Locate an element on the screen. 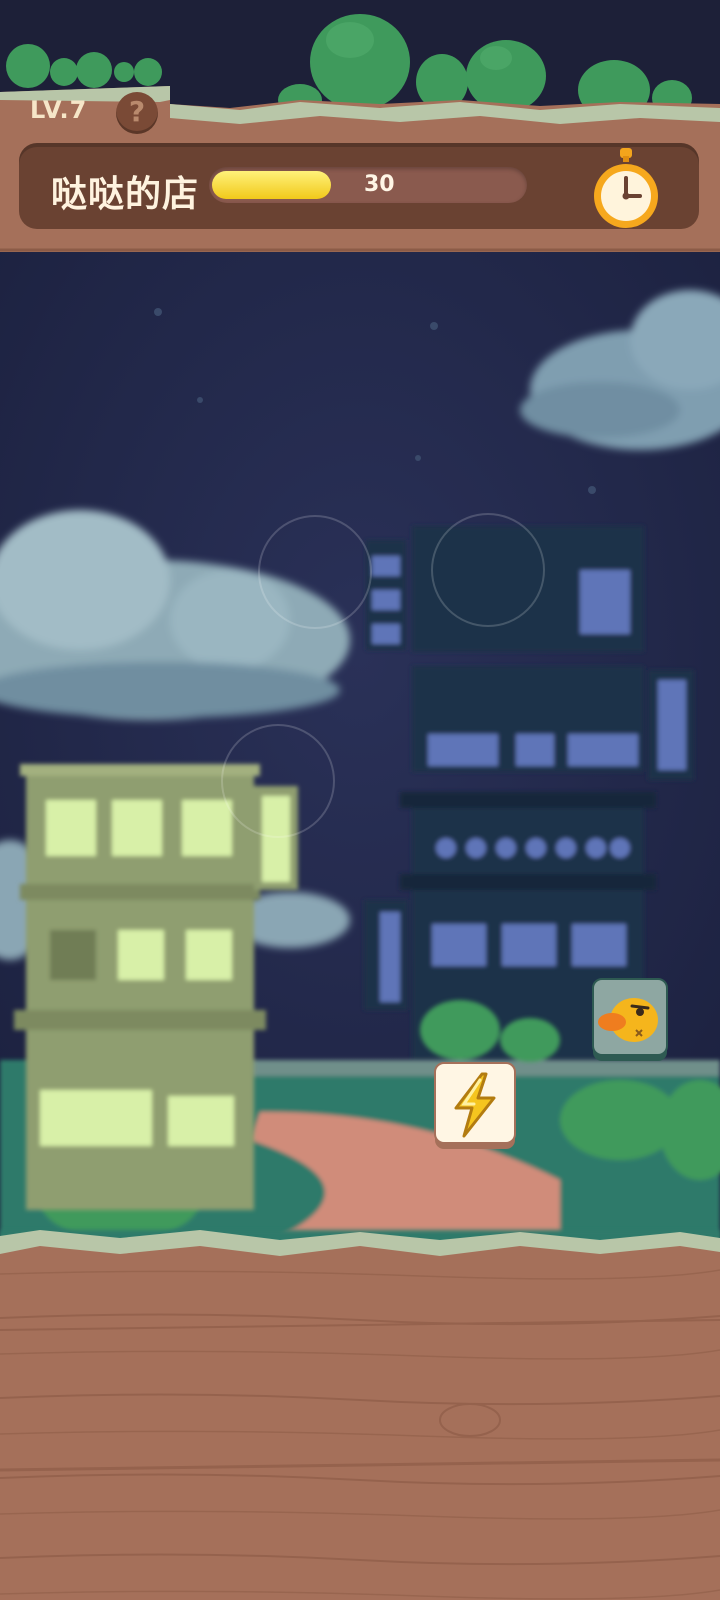 The width and height of the screenshot is (720, 1600). duck-icon is located at coordinates (630, 1019).